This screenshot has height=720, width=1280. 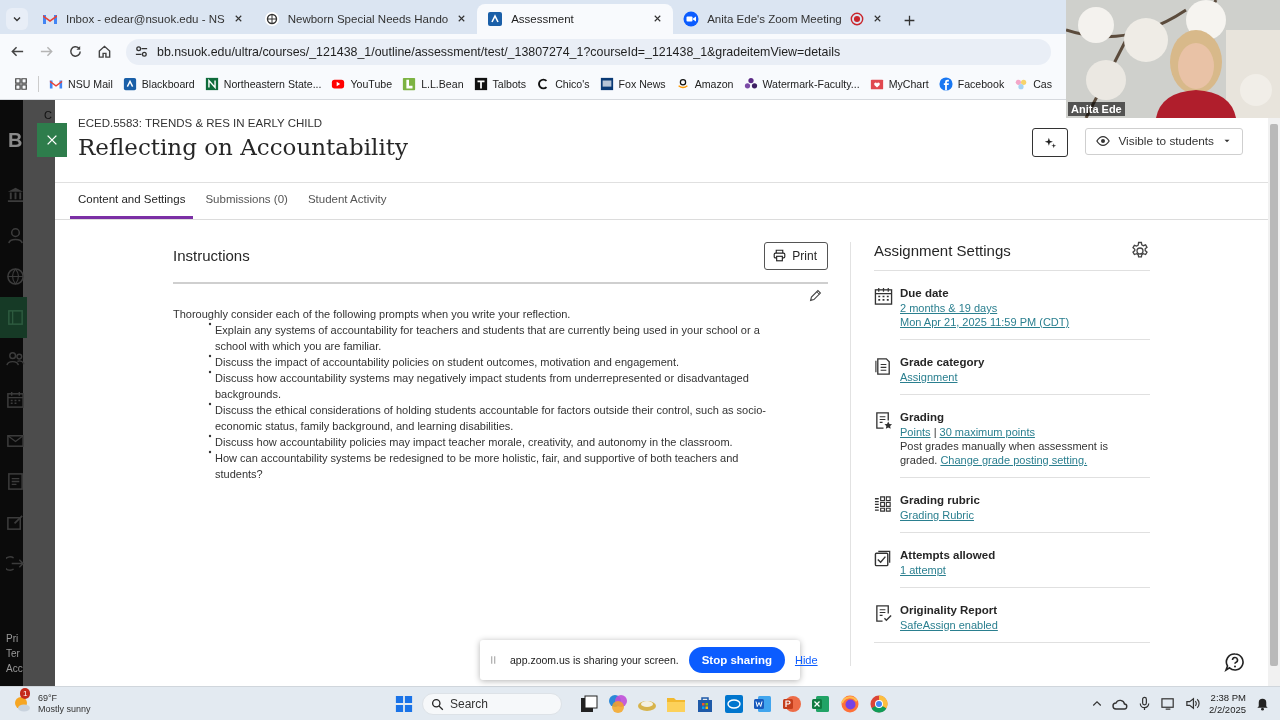 I want to click on windows-icon, so click(x=404, y=703).